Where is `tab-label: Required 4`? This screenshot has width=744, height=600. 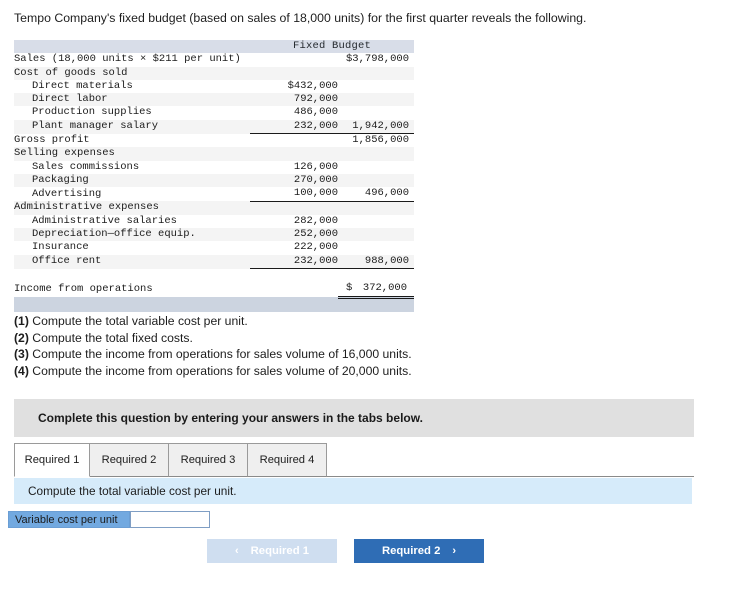
tab-label: Required 4 is located at coordinates (287, 460).